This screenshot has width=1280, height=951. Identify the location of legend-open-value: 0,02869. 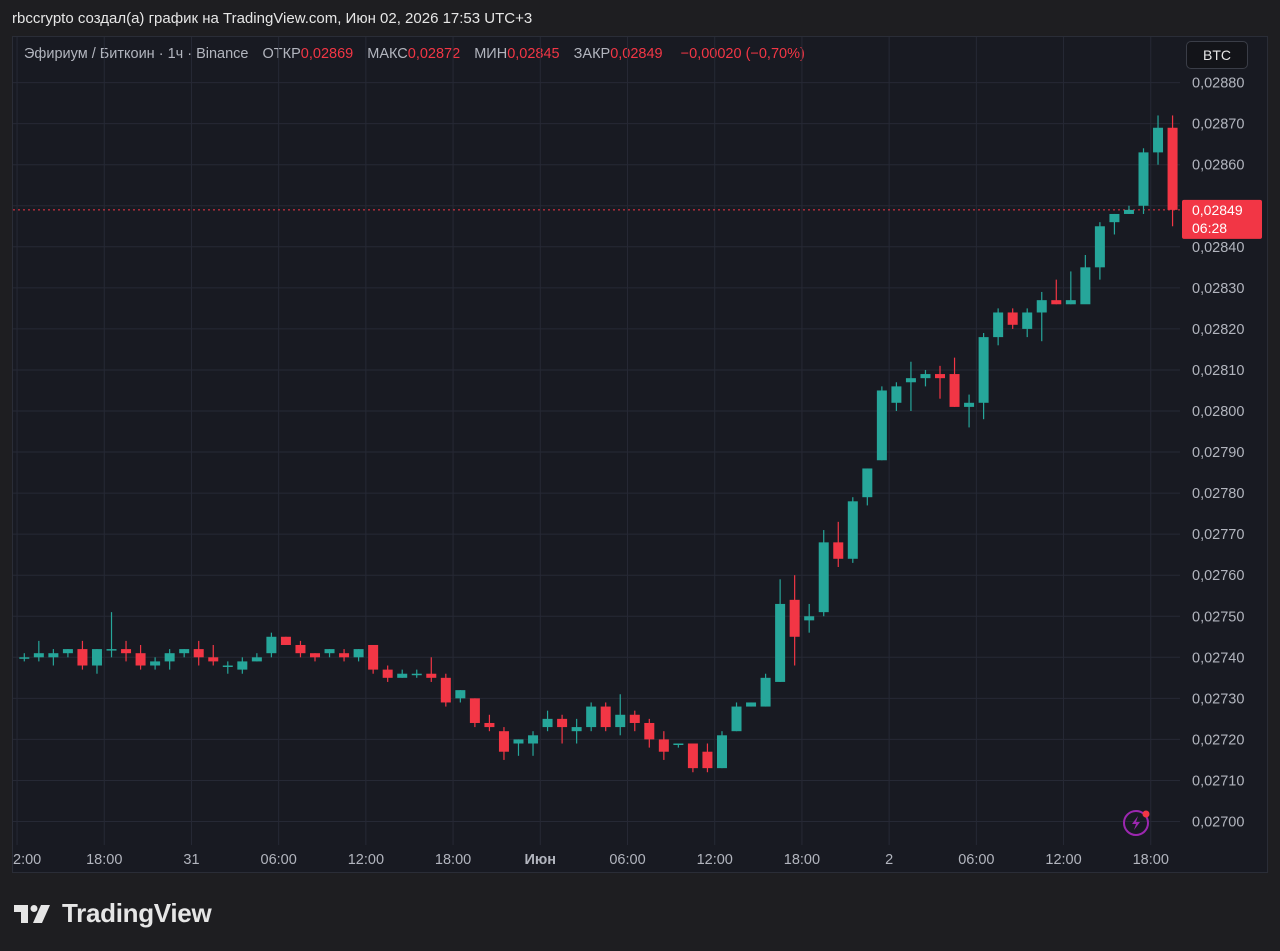
(327, 54).